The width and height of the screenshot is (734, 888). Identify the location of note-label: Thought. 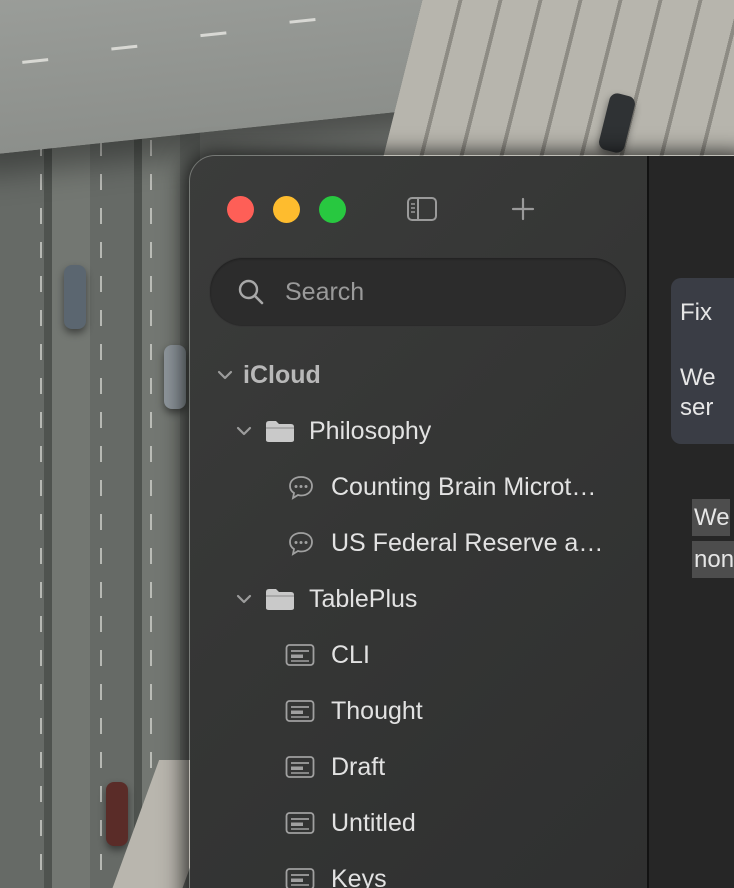
(377, 710).